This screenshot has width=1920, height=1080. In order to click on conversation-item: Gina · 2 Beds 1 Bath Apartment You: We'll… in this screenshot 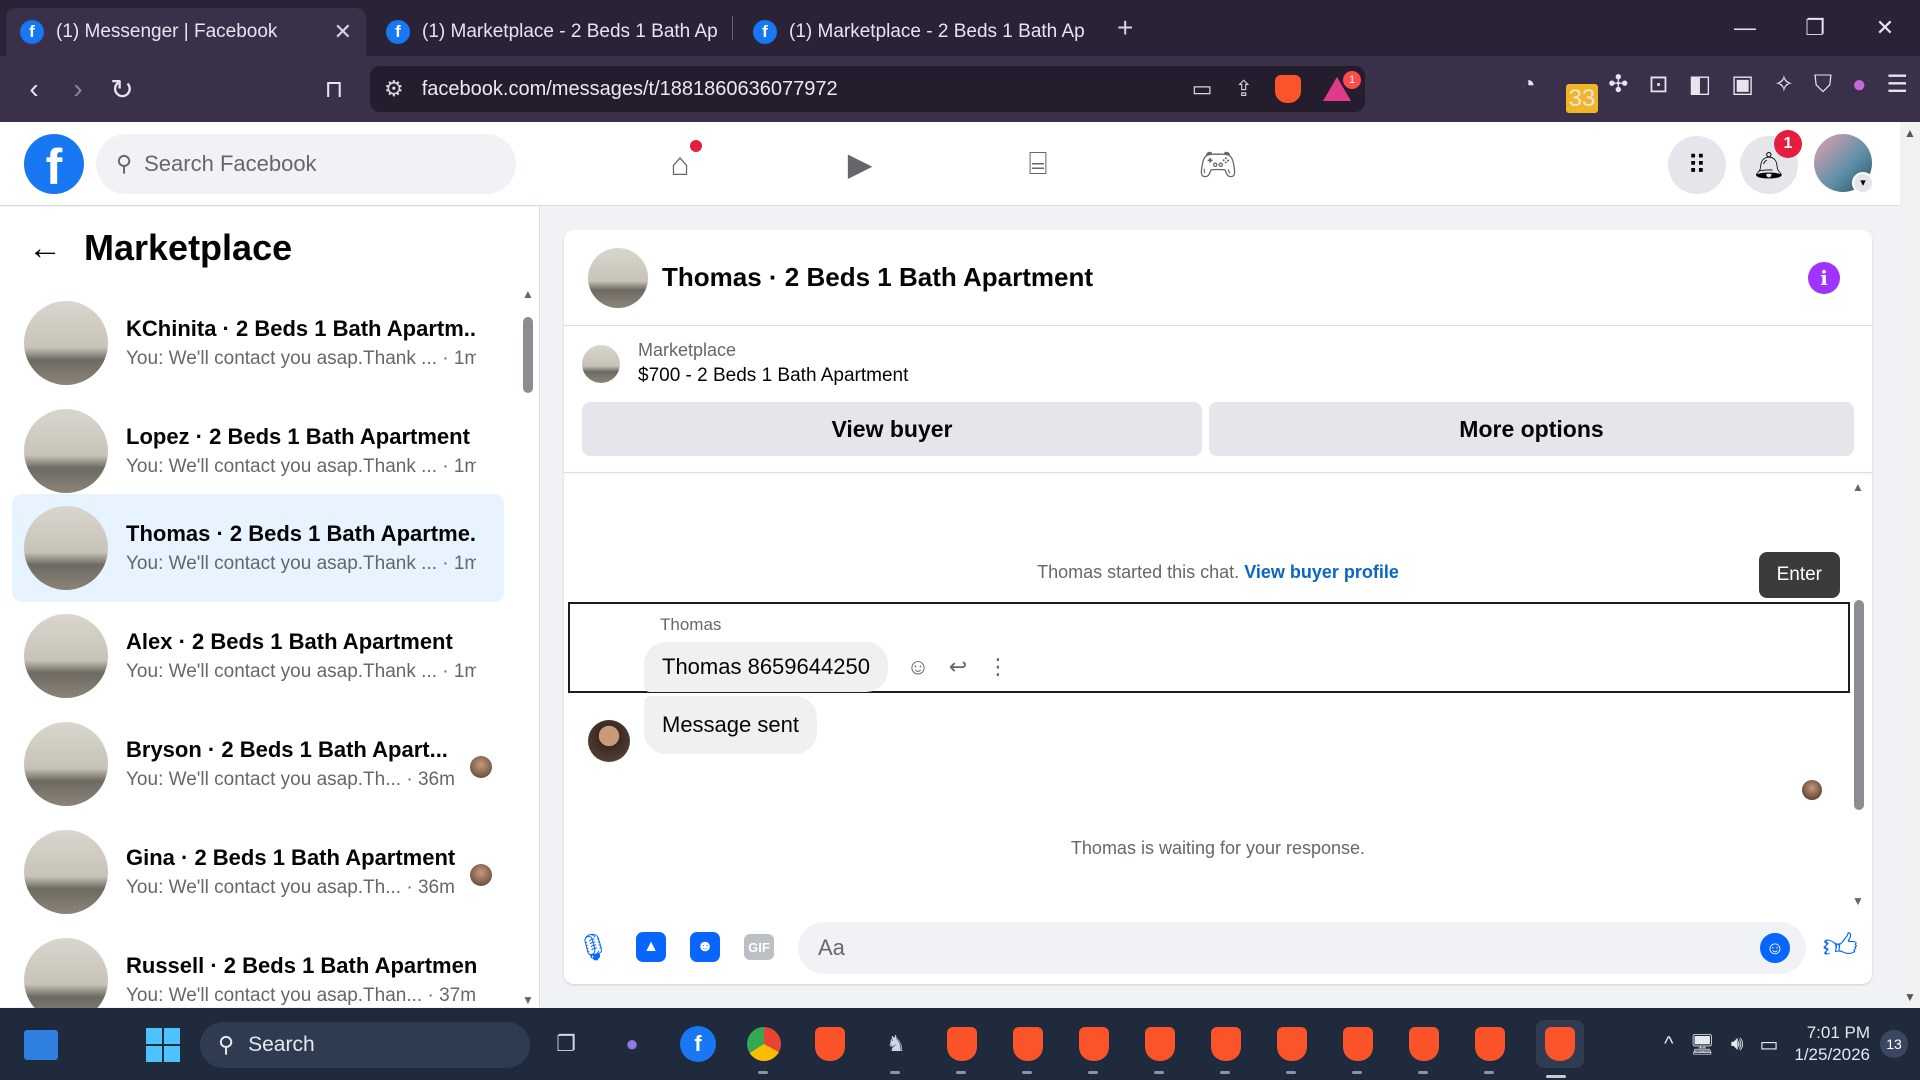, I will do `click(258, 872)`.